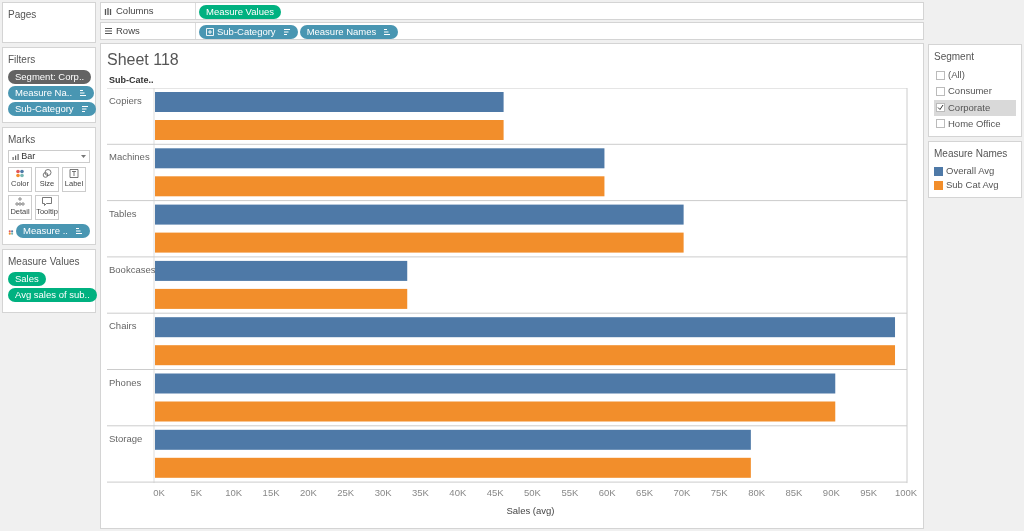  Describe the element at coordinates (159, 492) in the screenshot. I see `axis-tick-label: 0K` at that location.